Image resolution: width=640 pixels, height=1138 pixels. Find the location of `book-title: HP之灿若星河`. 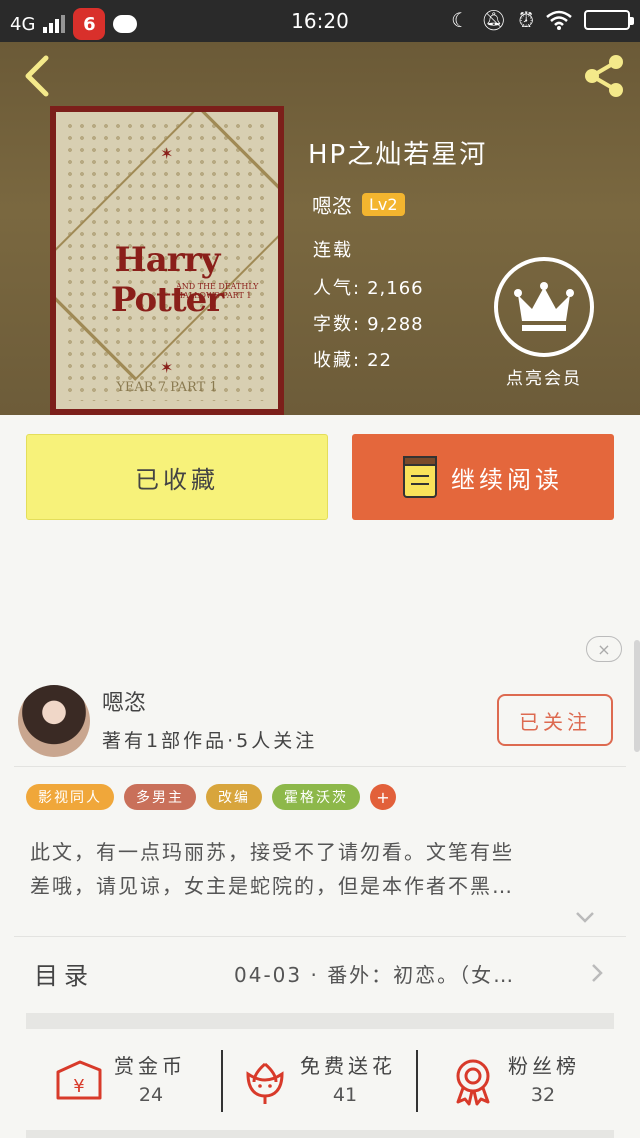

book-title: HP之灿若星河 is located at coordinates (398, 155).